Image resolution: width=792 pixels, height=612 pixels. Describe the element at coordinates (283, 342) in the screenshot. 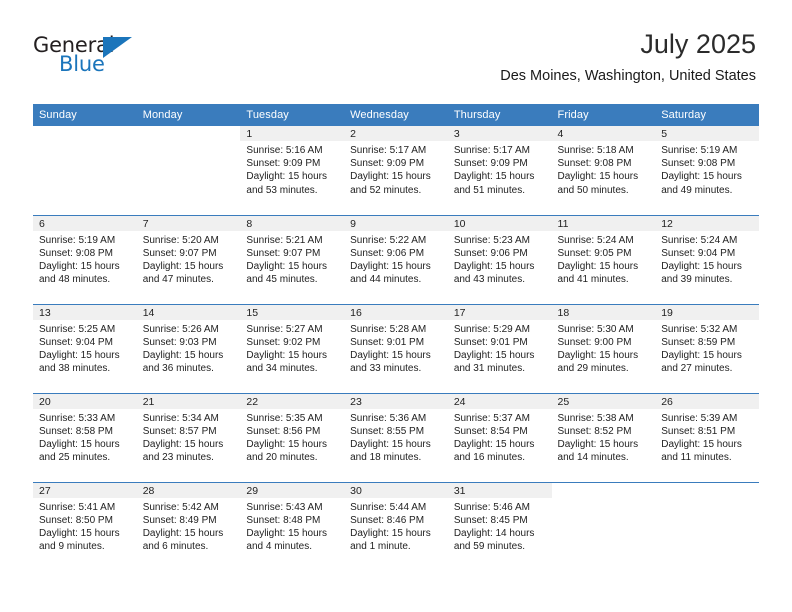

I see `sunset-text: Sunset: 9:02 PM` at that location.